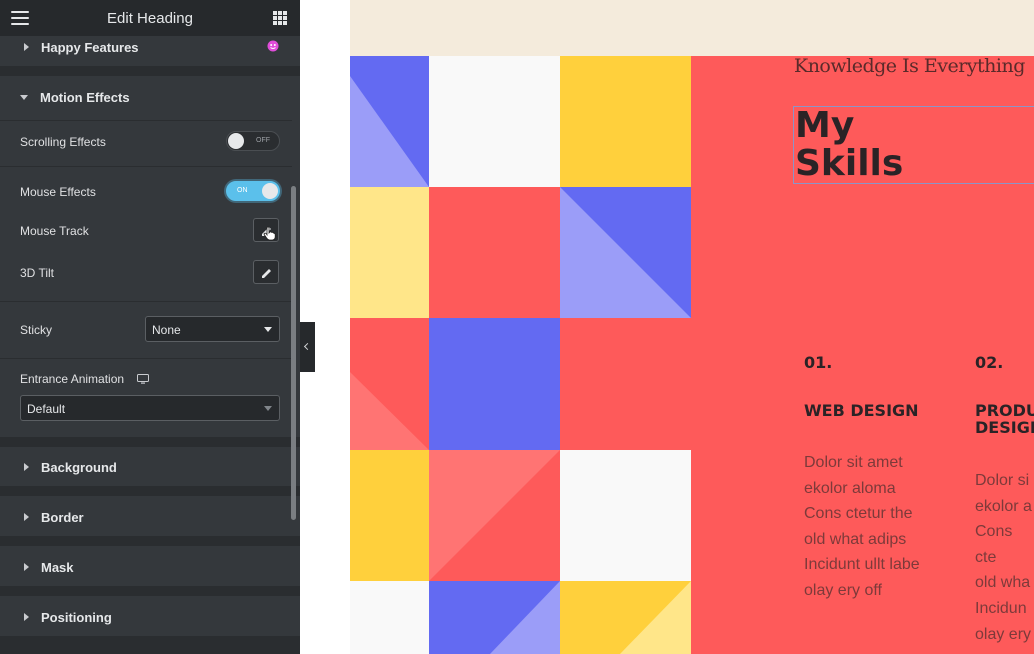 This screenshot has width=1034, height=654. I want to click on heading-kicker: Knowledge Is Everything, so click(909, 66).